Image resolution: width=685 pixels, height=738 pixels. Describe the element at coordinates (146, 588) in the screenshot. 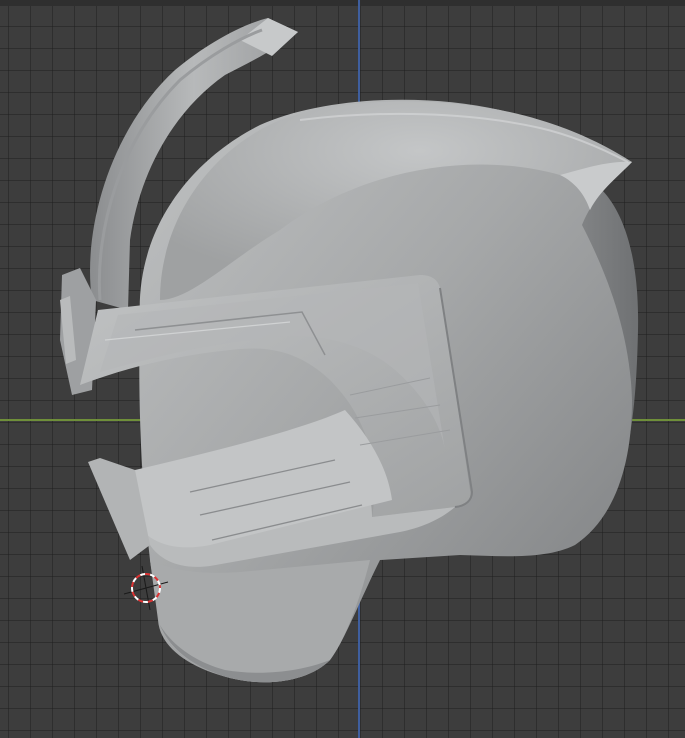

I see `cursor-line-v` at that location.